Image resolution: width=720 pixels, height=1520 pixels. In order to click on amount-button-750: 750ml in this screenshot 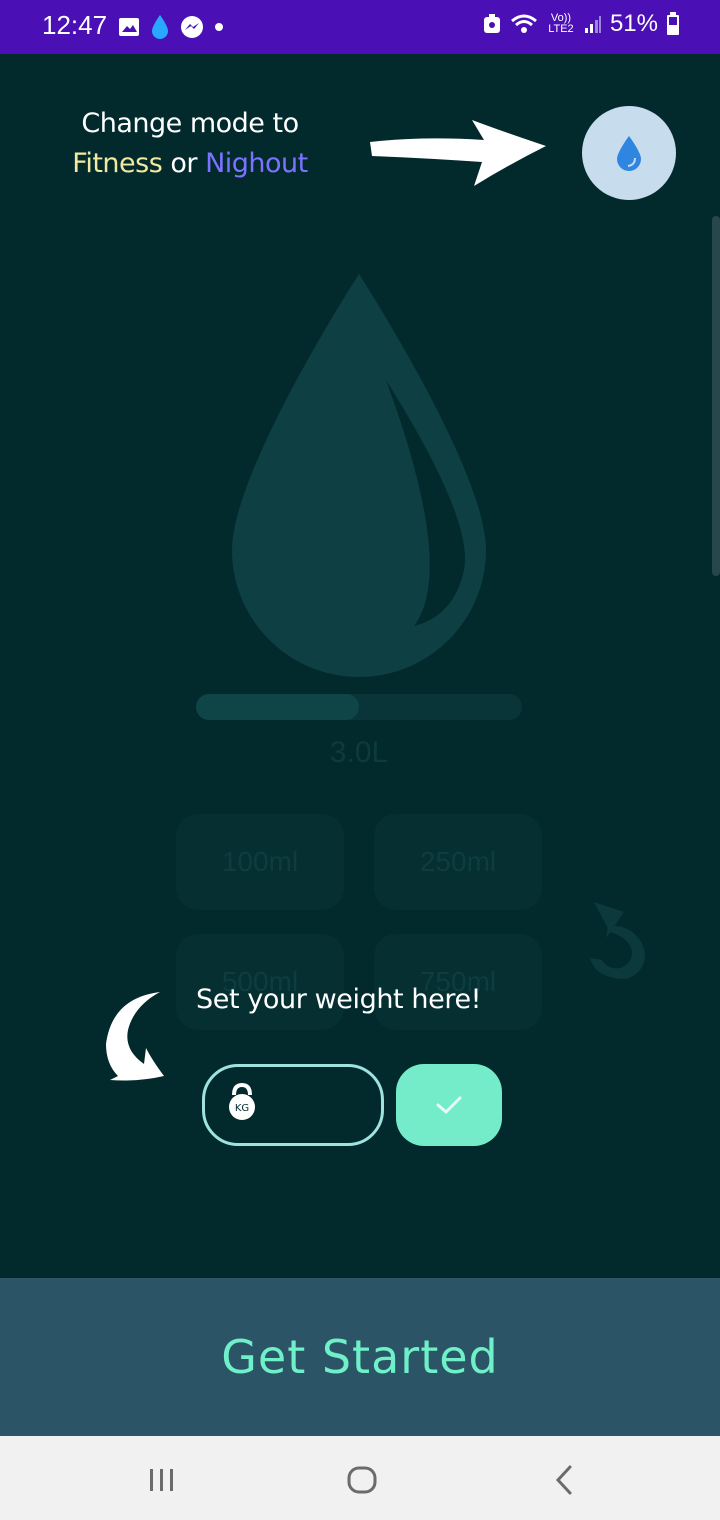, I will do `click(458, 982)`.